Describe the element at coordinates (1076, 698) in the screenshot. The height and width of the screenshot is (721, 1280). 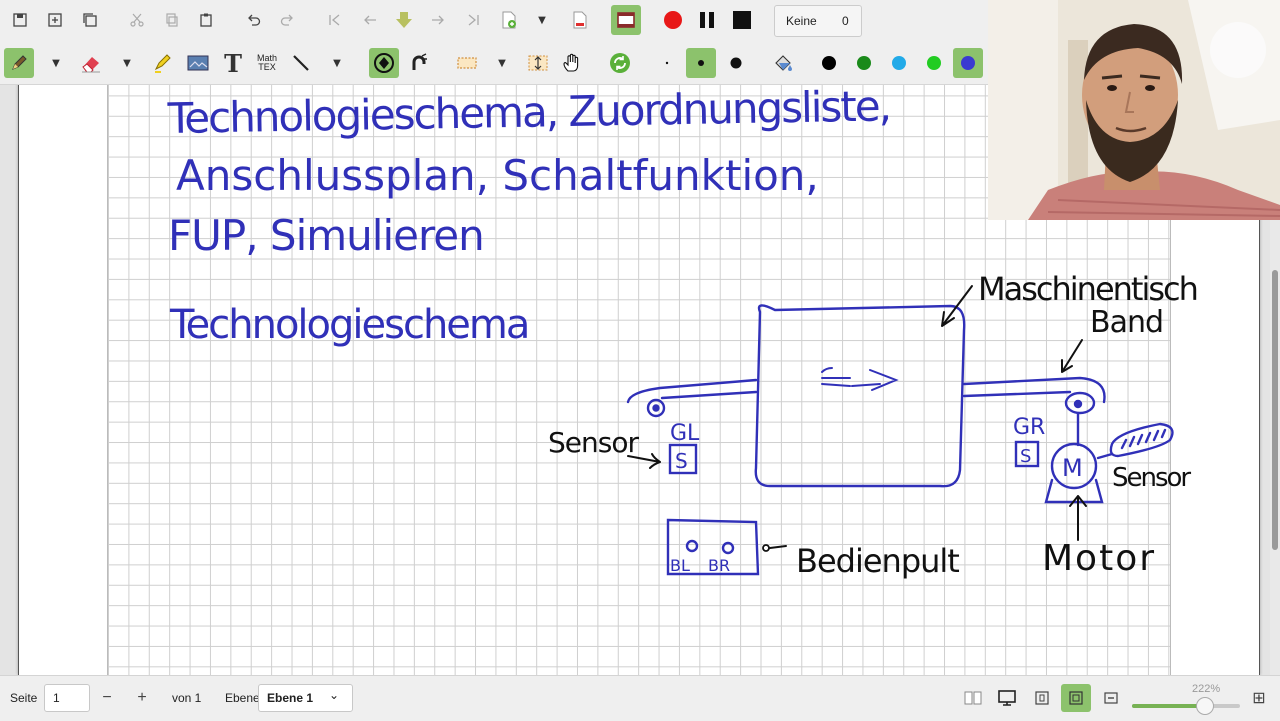
I see `fit-width-icon` at that location.